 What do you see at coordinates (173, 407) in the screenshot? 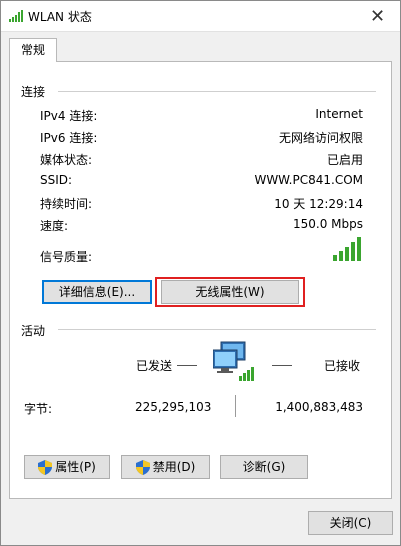
I see `bytes-sent-value: 225,295,103` at bounding box center [173, 407].